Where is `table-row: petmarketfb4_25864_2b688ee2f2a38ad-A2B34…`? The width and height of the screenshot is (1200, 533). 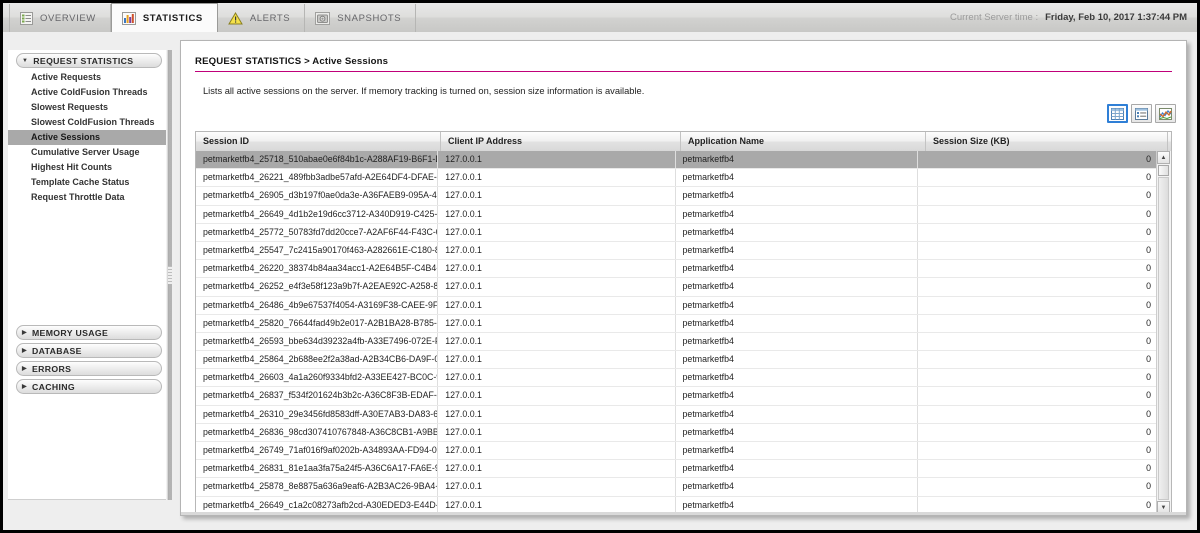
table-row: petmarketfb4_25864_2b688ee2f2a38ad-A2B34… is located at coordinates (676, 360).